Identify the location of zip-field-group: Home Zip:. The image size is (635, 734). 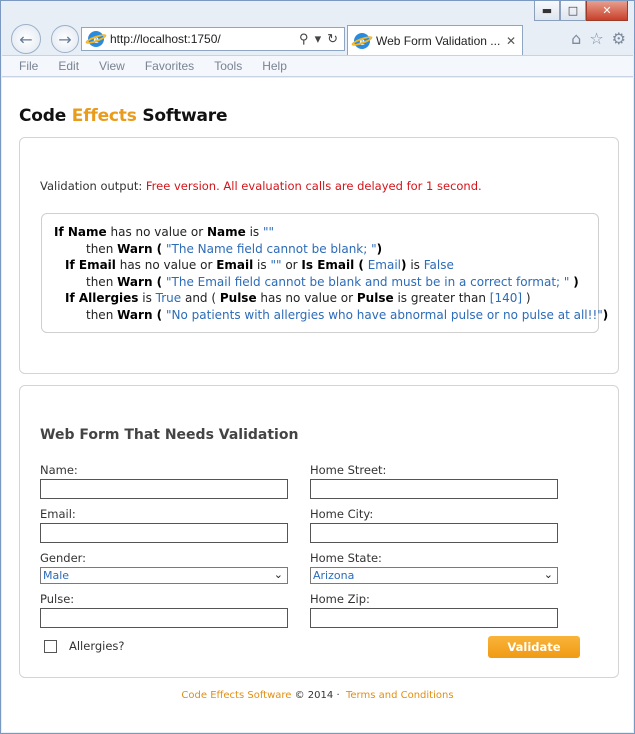
(434, 610).